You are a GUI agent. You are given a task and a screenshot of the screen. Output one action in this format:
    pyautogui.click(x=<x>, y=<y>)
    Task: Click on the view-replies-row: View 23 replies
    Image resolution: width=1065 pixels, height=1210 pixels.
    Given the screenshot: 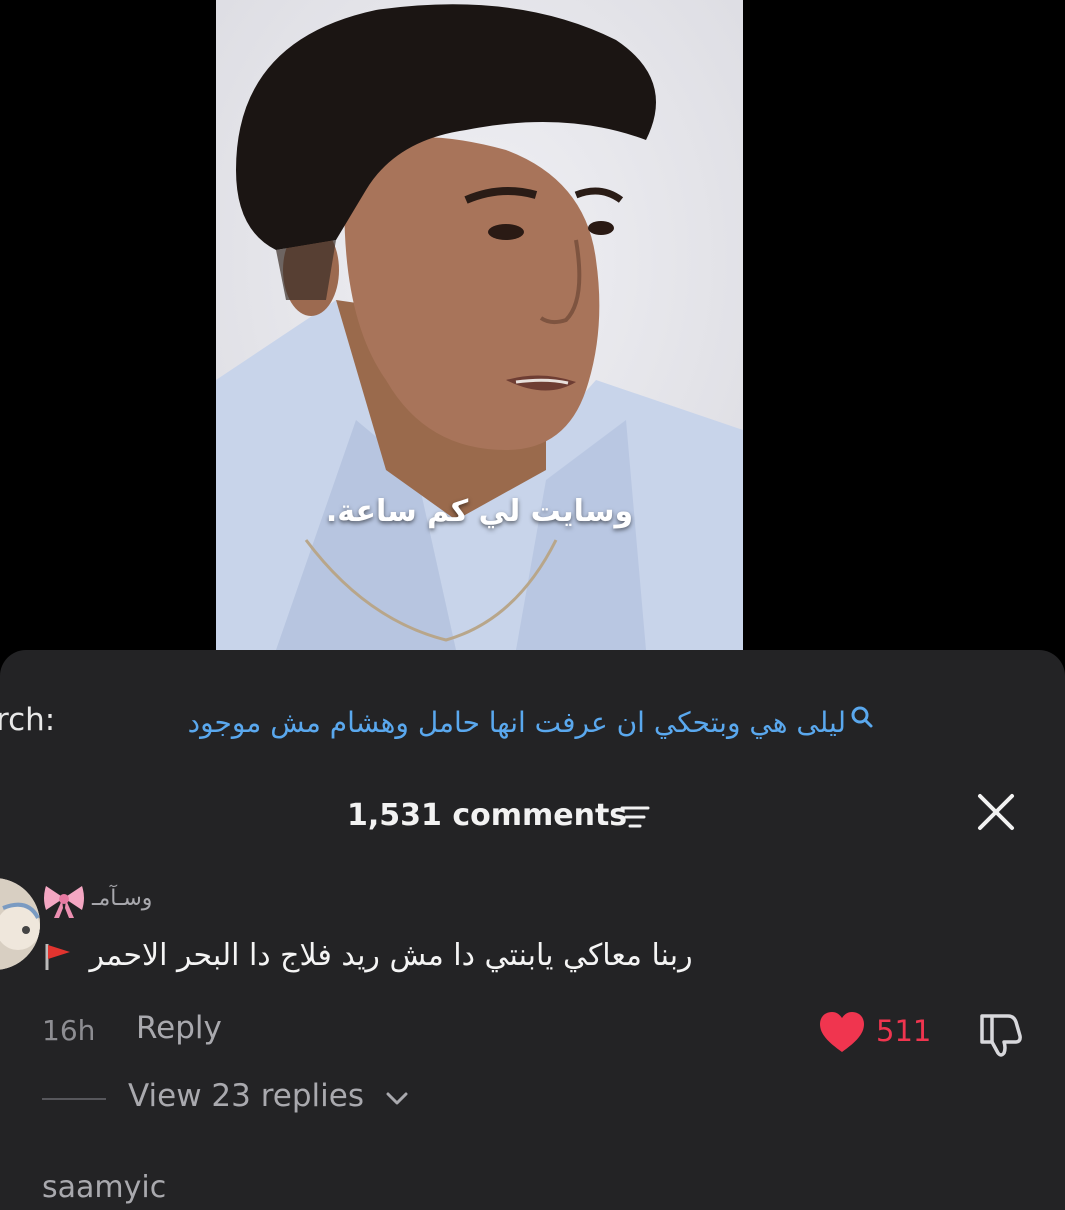 What is the action you would take?
    pyautogui.click(x=532, y=1100)
    